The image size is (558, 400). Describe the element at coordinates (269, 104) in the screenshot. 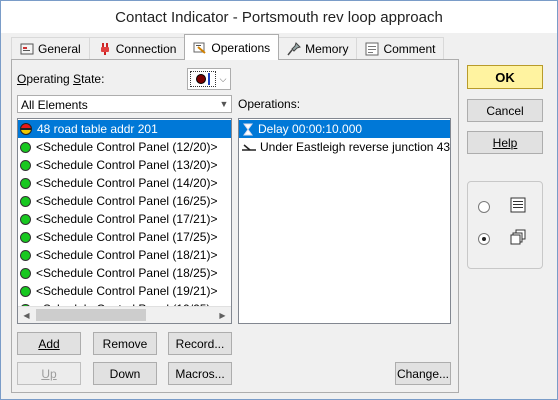

I see `operations-label: Operations:` at that location.